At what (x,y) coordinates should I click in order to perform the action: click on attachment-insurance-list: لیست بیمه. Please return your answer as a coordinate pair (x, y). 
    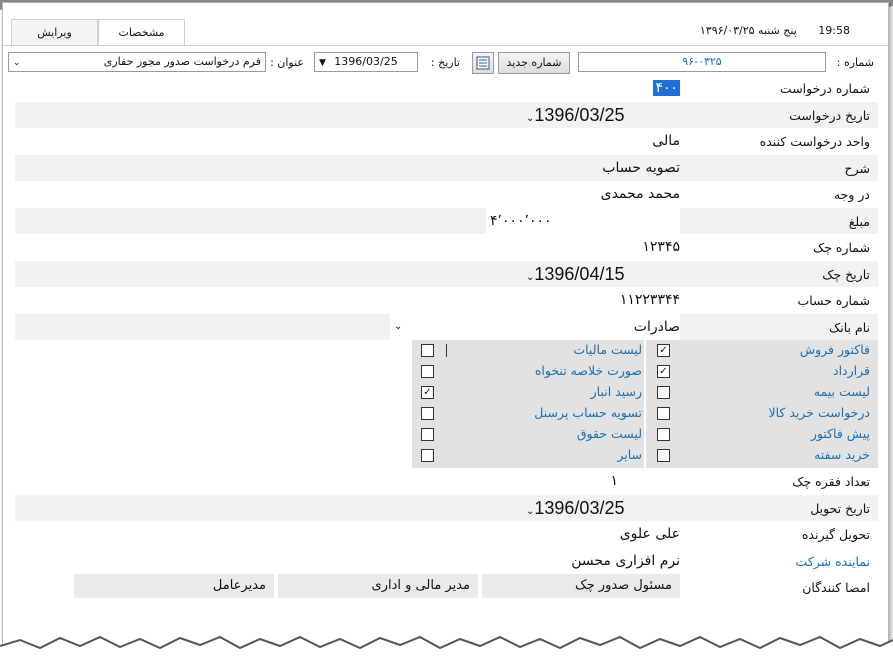
    Looking at the image, I should click on (842, 394).